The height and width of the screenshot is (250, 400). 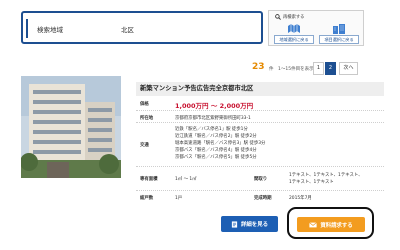 I want to click on units-row: 総戸数 1戸 完成時期 2015年7月, so click(x=260, y=196).